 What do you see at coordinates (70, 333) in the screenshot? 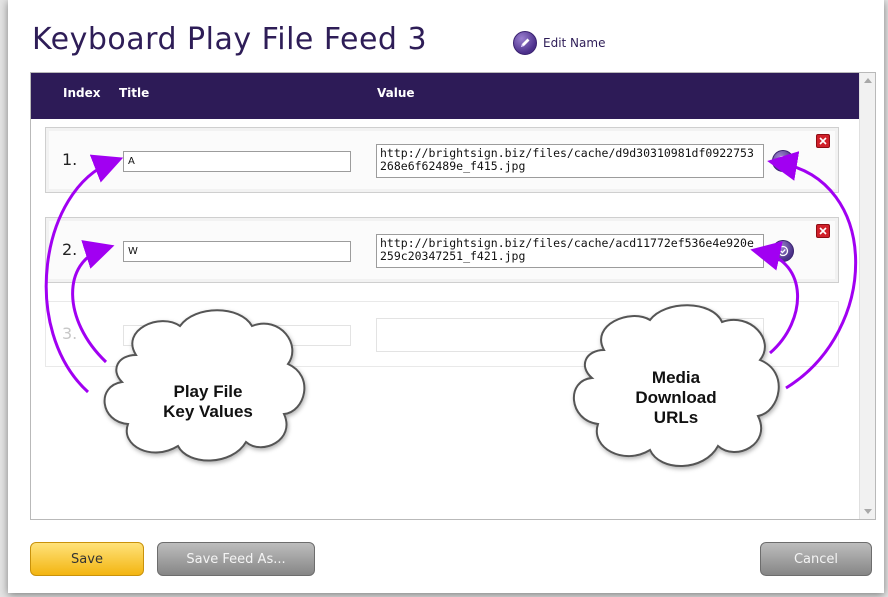
I see `row-index: 3.` at bounding box center [70, 333].